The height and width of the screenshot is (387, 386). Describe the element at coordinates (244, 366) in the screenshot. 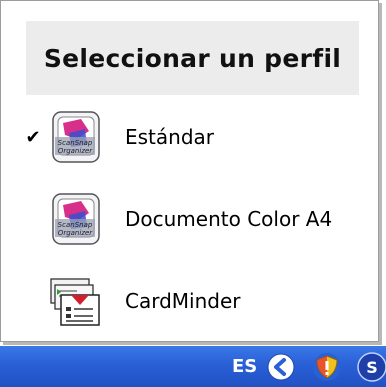

I see `language-indicator: ES` at that location.